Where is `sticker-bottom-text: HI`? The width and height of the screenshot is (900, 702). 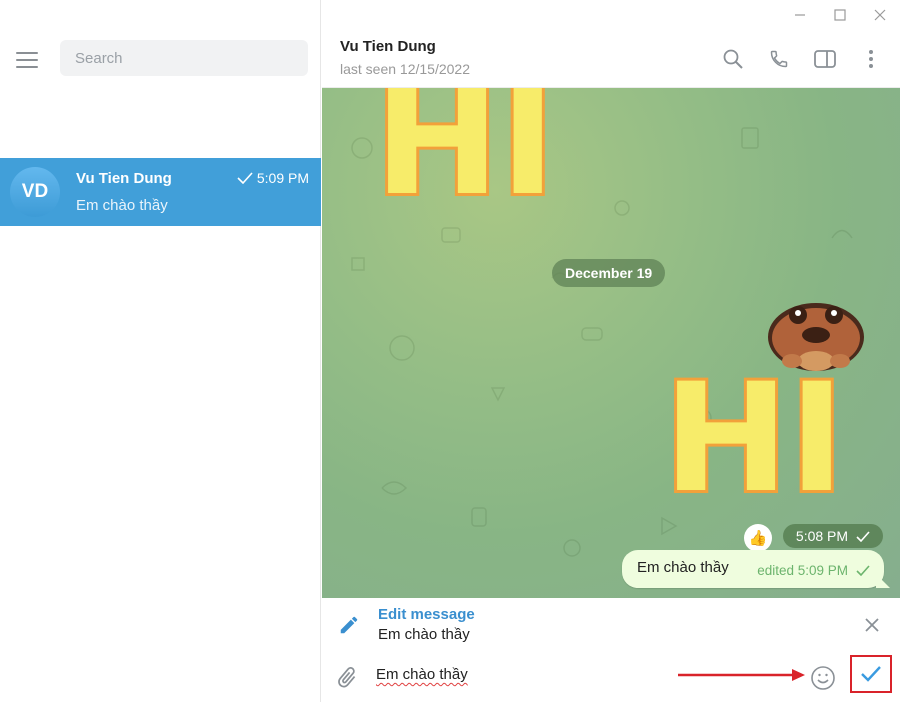 sticker-bottom-text: HI is located at coordinates (753, 437).